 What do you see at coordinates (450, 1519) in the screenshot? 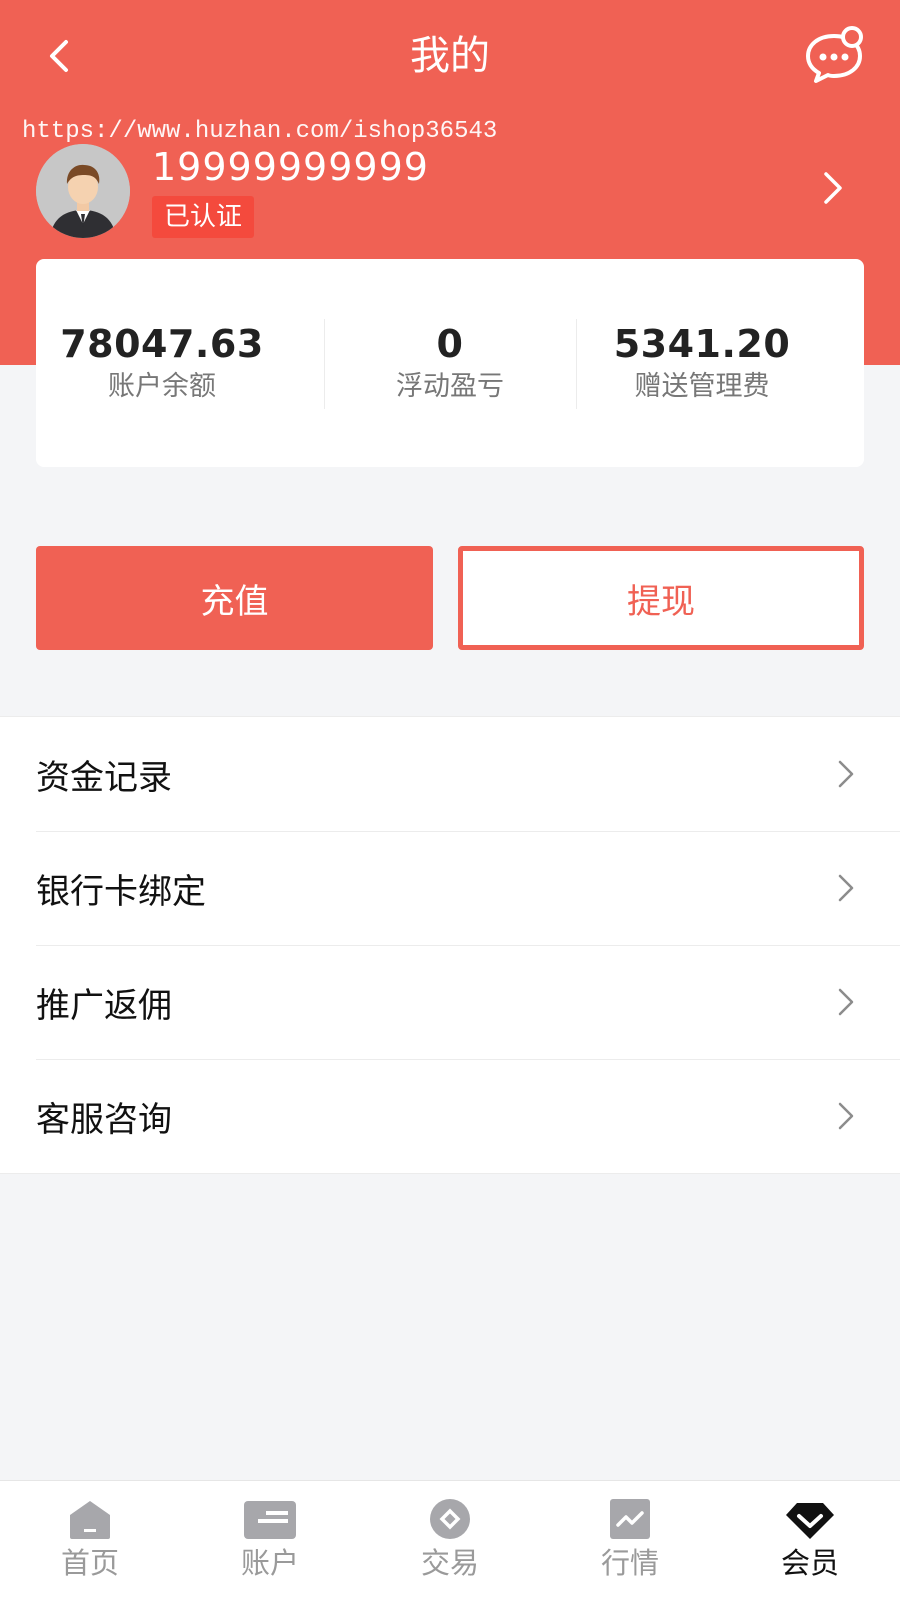
I see `trade-icon` at bounding box center [450, 1519].